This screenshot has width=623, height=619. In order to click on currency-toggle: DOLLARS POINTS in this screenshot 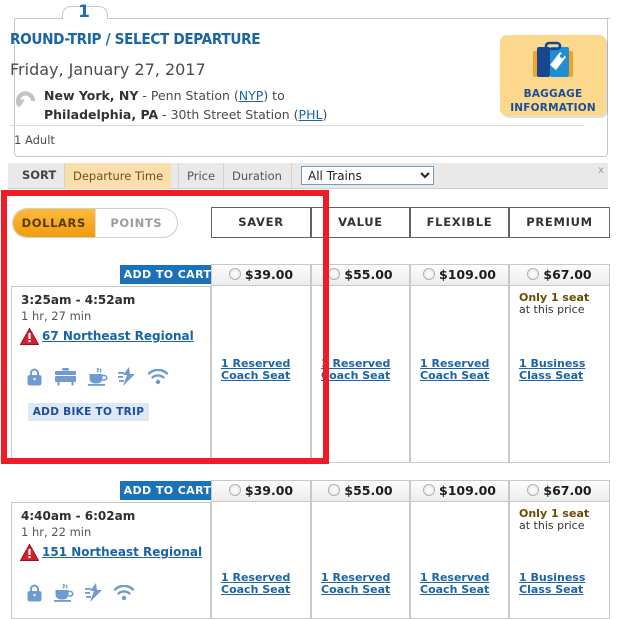, I will do `click(95, 223)`.